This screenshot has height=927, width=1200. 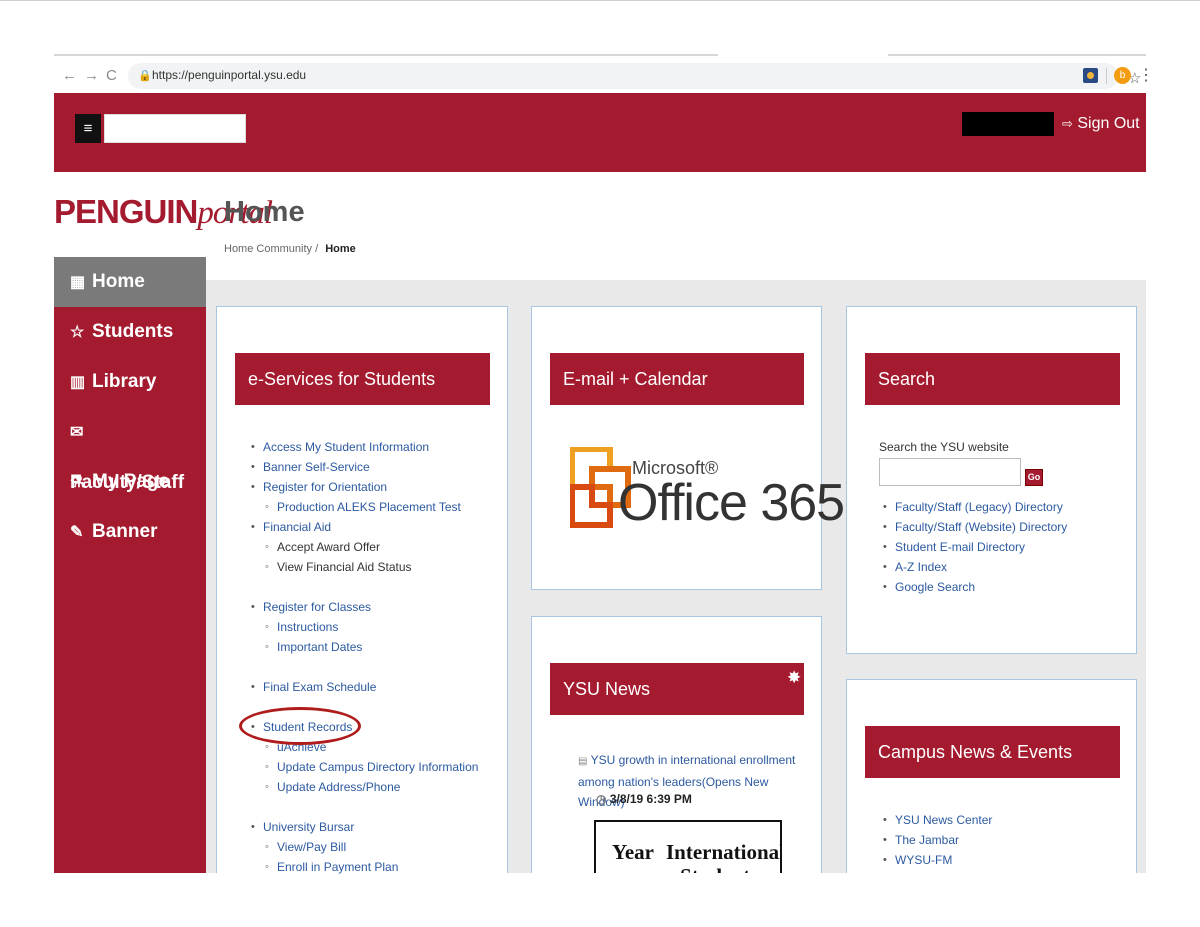 What do you see at coordinates (124, 381) in the screenshot?
I see `sidebar-item-label: Library` at bounding box center [124, 381].